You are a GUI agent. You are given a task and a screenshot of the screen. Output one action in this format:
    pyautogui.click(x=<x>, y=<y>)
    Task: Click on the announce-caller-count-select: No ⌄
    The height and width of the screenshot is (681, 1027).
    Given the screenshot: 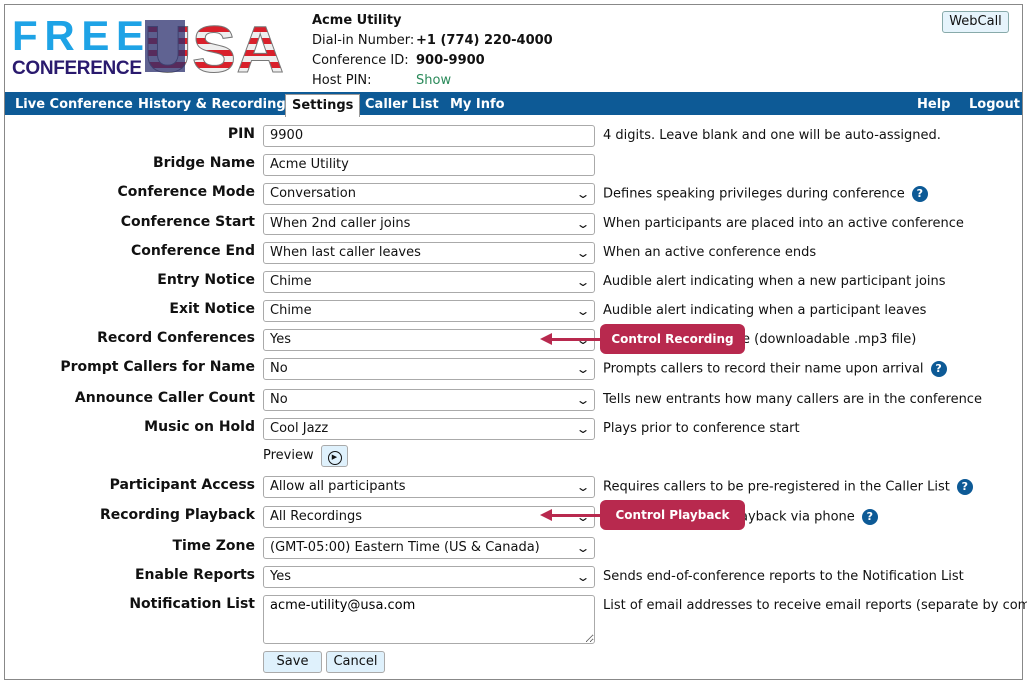 What is the action you would take?
    pyautogui.click(x=429, y=400)
    